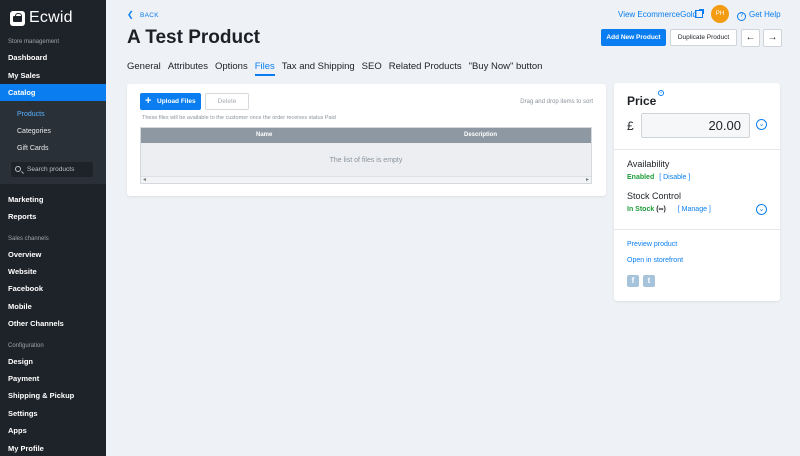 The image size is (800, 456). I want to click on price-input: 20.00, so click(695, 125).